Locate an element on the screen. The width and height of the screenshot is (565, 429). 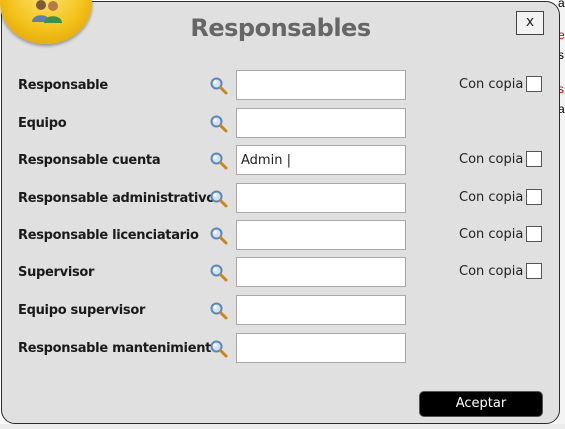
background-text: a is located at coordinates (561, 5).